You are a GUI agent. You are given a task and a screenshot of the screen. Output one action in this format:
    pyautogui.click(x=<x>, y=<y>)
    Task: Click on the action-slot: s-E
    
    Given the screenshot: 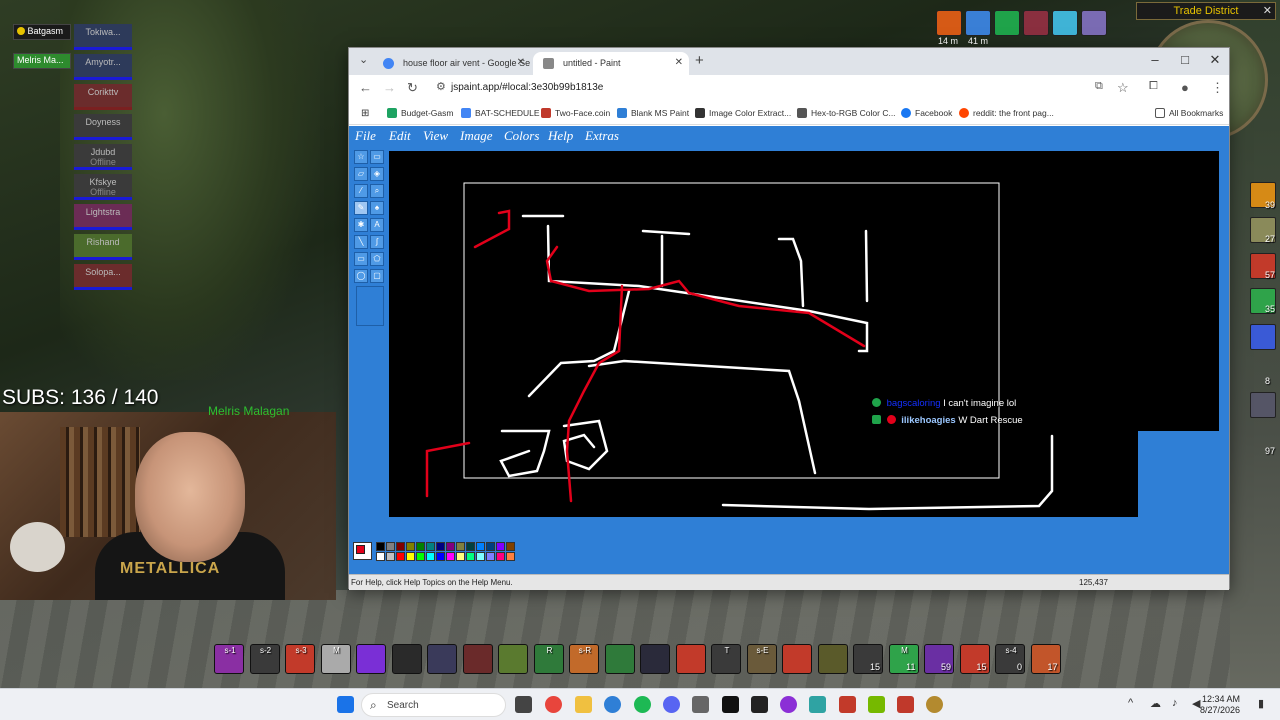 What is the action you would take?
    pyautogui.click(x=761, y=659)
    